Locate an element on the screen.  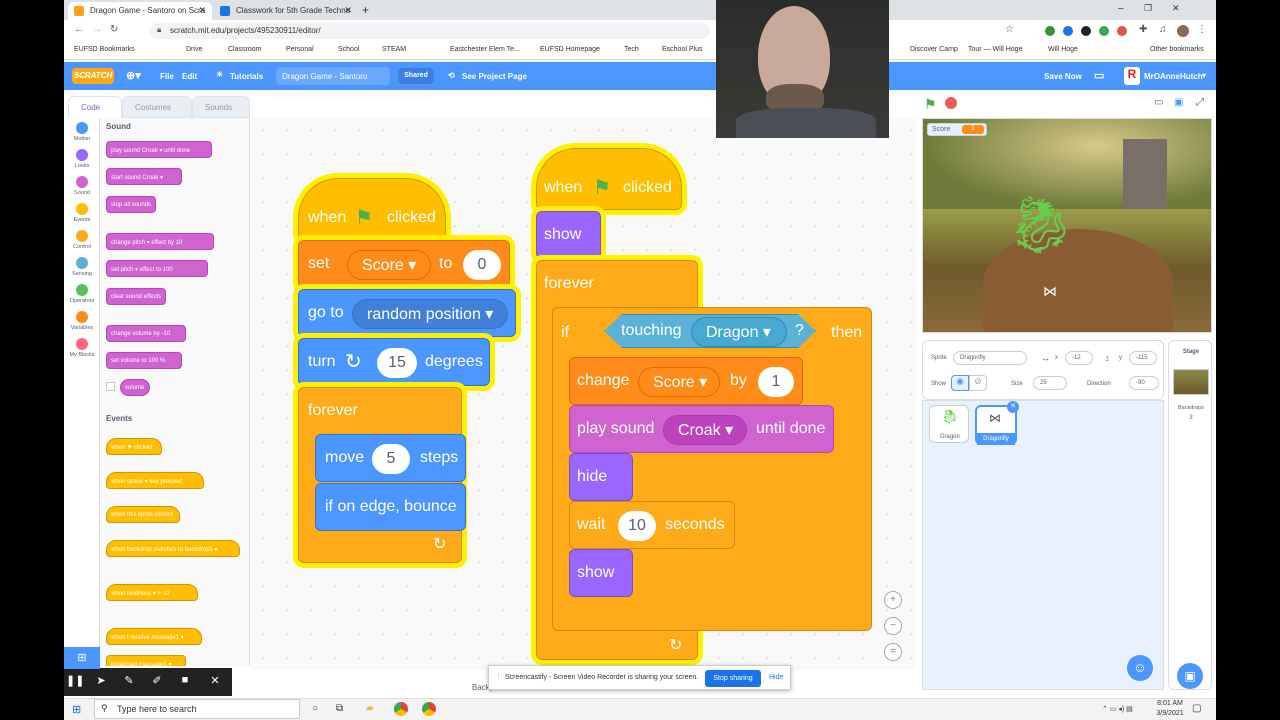
turn-degrees-input: 15 is located at coordinates (397, 363).